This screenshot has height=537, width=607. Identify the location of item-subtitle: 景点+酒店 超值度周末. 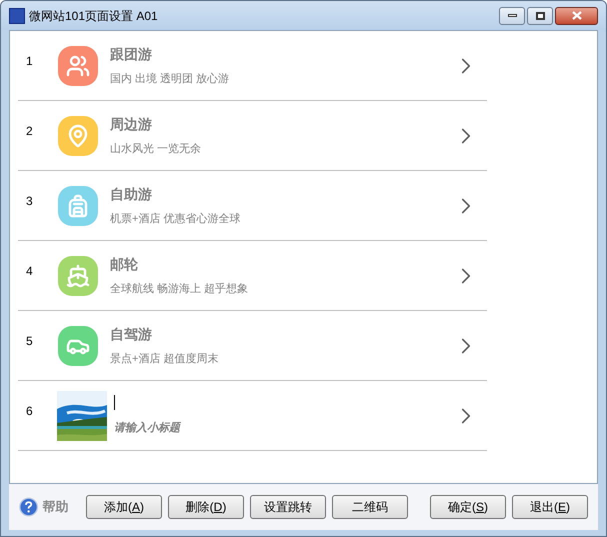
(165, 359).